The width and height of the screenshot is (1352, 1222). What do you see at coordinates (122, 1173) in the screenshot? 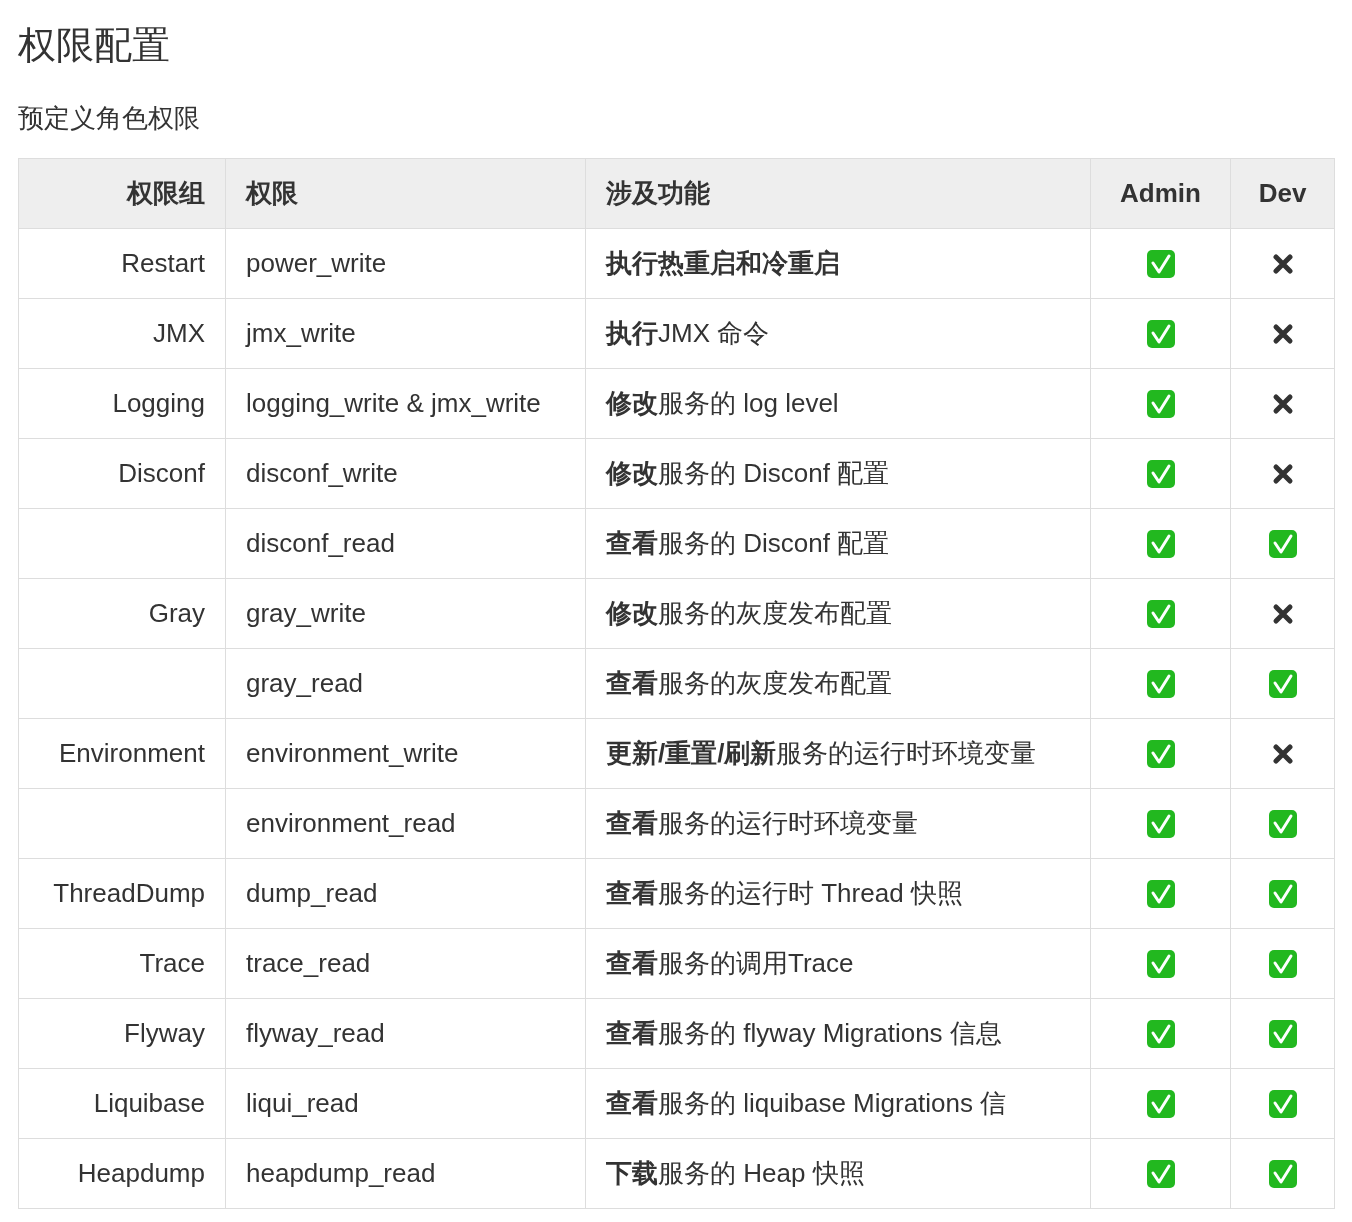
I see `table-cell: Heapdump` at bounding box center [122, 1173].